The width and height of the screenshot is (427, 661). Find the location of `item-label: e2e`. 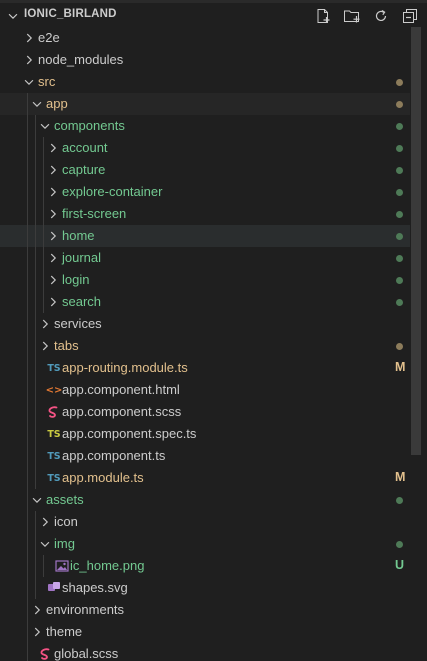

item-label: e2e is located at coordinates (49, 37).